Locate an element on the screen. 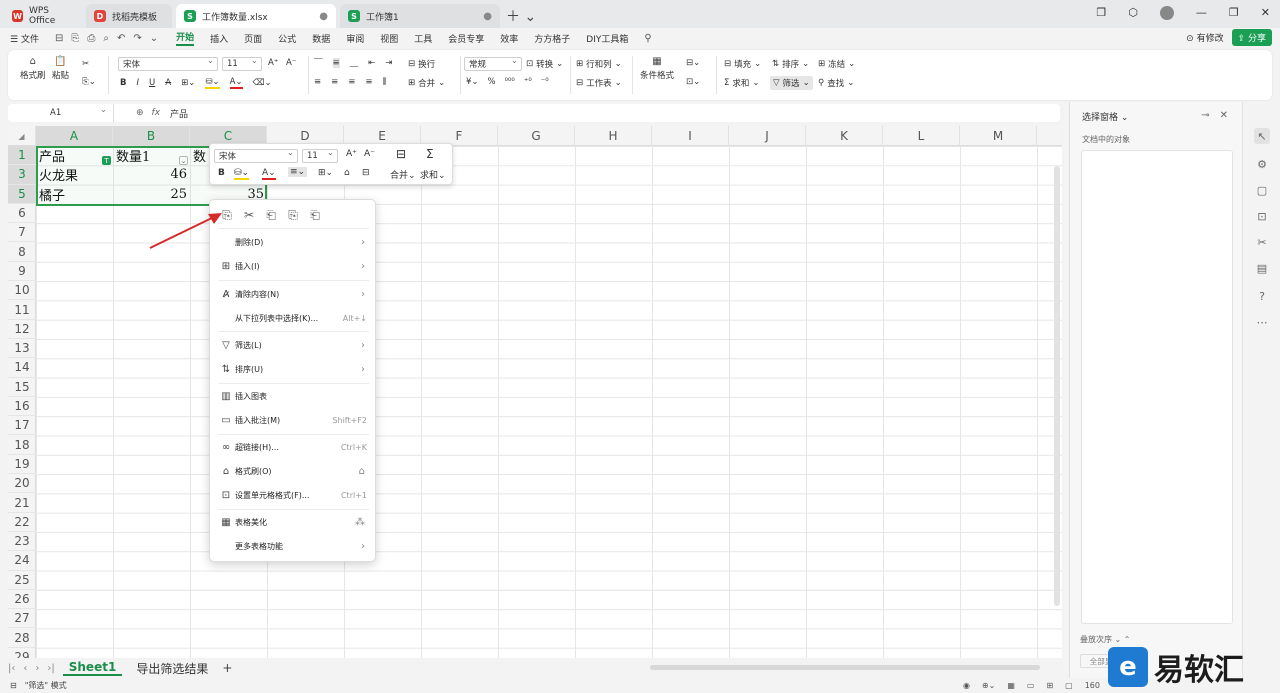  mini-highlight-icon: ⛁⌄ is located at coordinates (242, 174).